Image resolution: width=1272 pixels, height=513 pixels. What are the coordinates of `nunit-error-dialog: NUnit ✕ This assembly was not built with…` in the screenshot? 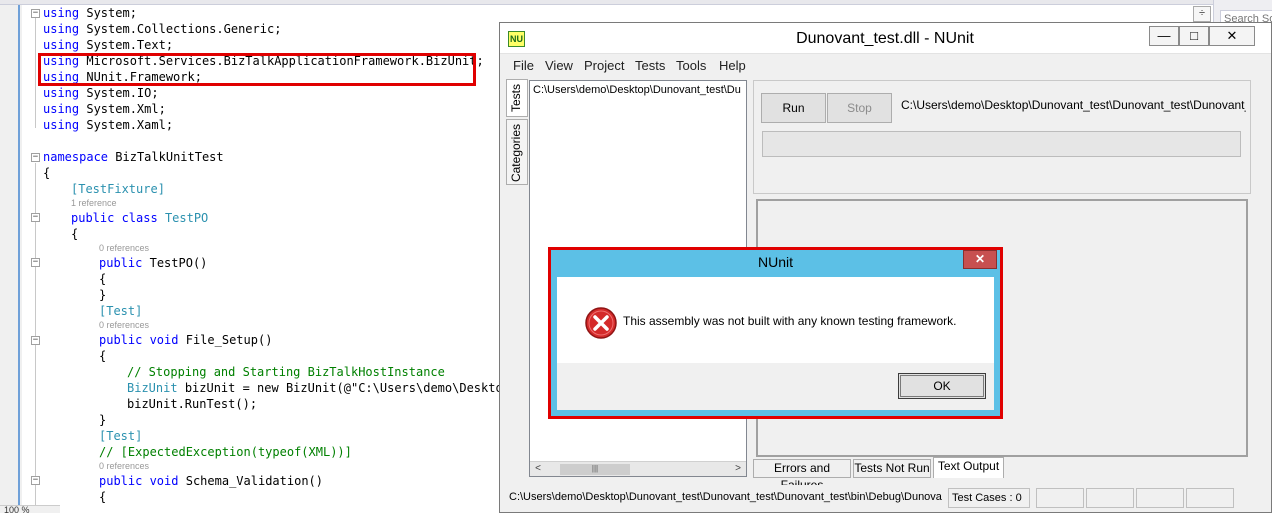 It's located at (775, 333).